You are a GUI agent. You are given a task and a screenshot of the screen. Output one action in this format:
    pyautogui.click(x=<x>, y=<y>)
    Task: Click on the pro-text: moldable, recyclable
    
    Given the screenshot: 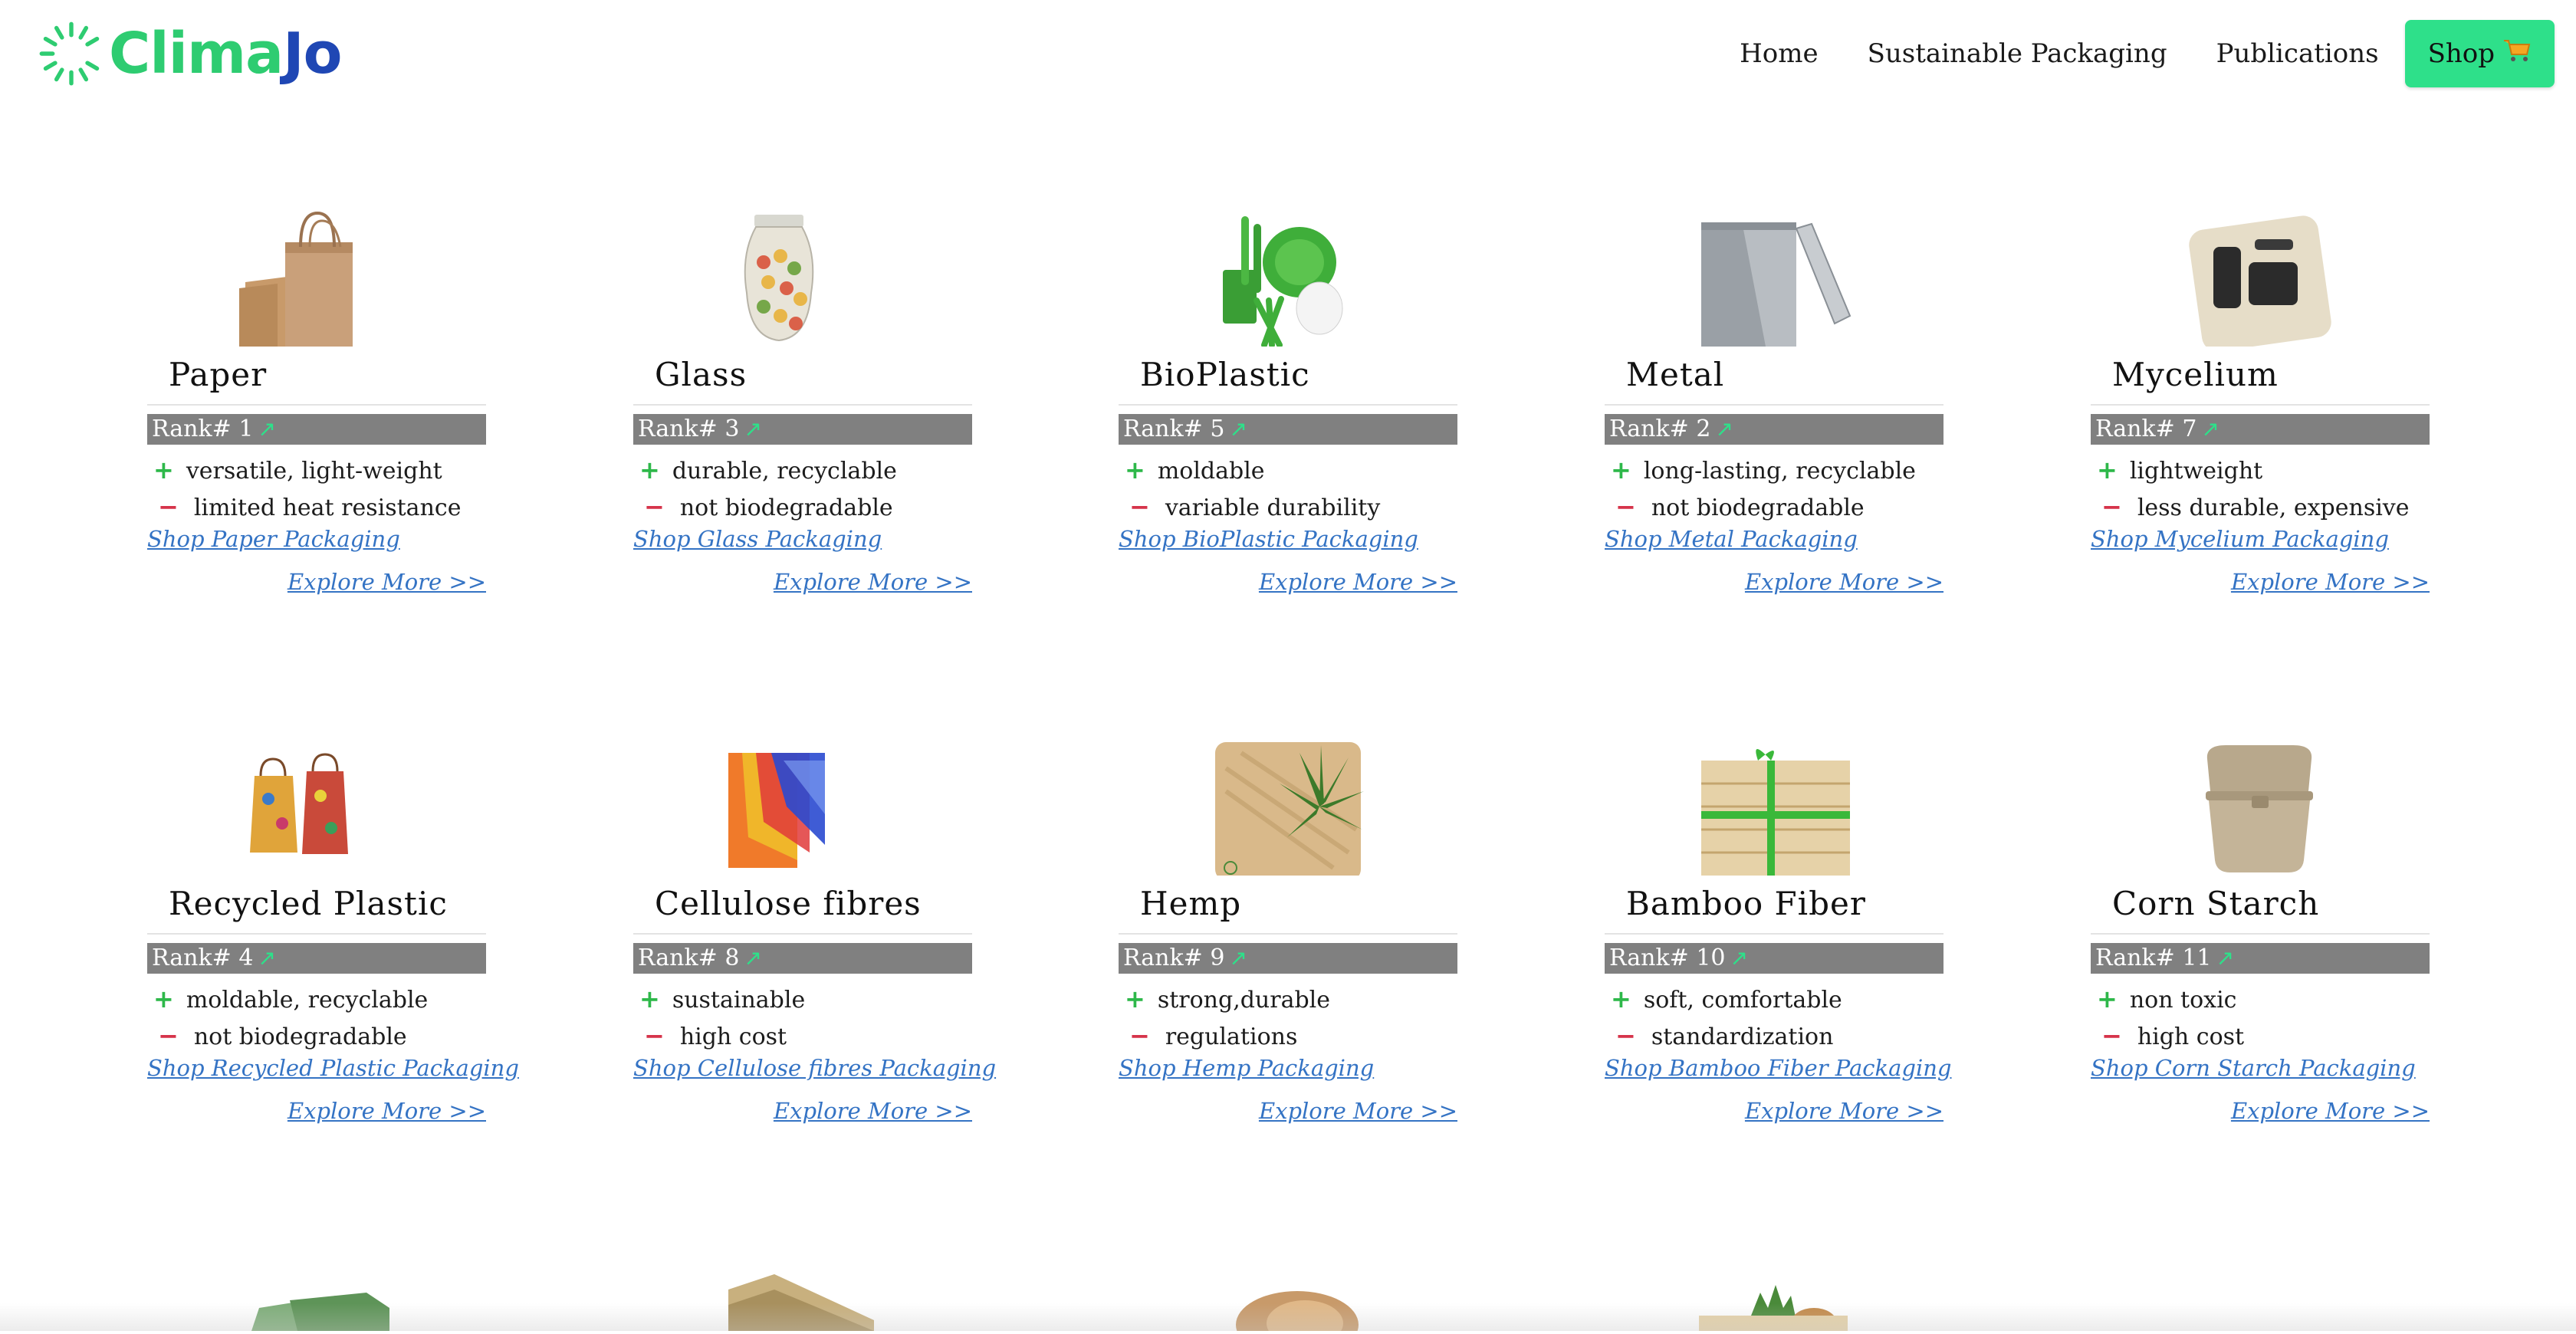 What is the action you would take?
    pyautogui.click(x=307, y=1001)
    